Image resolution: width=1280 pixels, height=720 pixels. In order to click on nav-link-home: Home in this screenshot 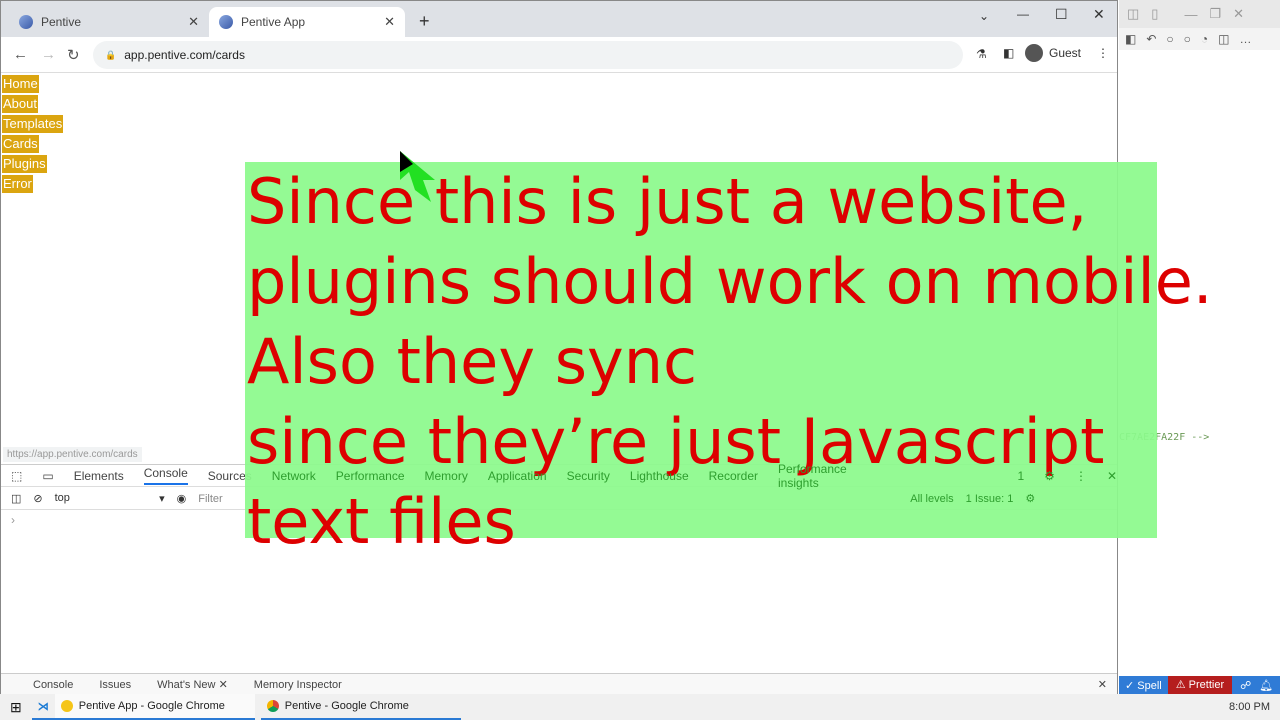, I will do `click(20, 84)`.